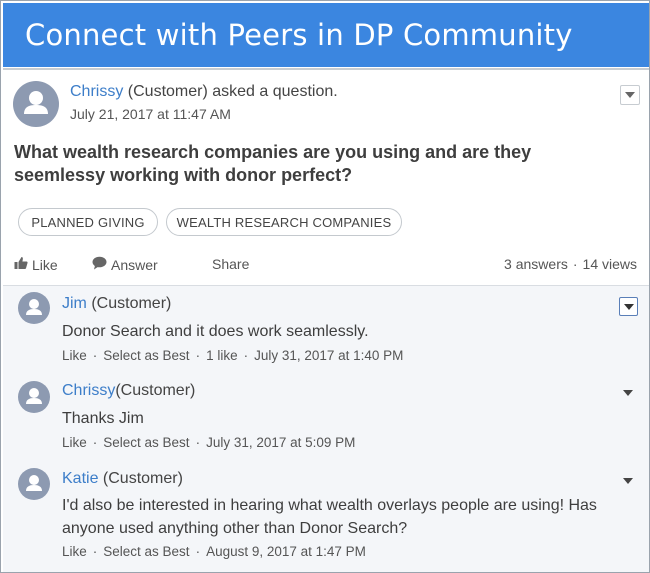 This screenshot has height=573, width=650. I want to click on page-banner: Connect with Peers in DP Community, so click(326, 35).